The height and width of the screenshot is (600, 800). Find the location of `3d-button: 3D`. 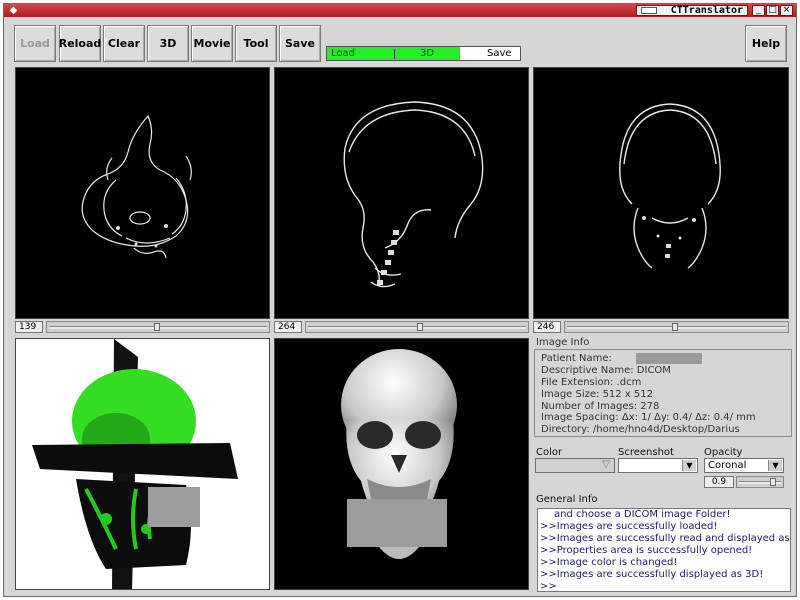

3d-button: 3D is located at coordinates (168, 43).